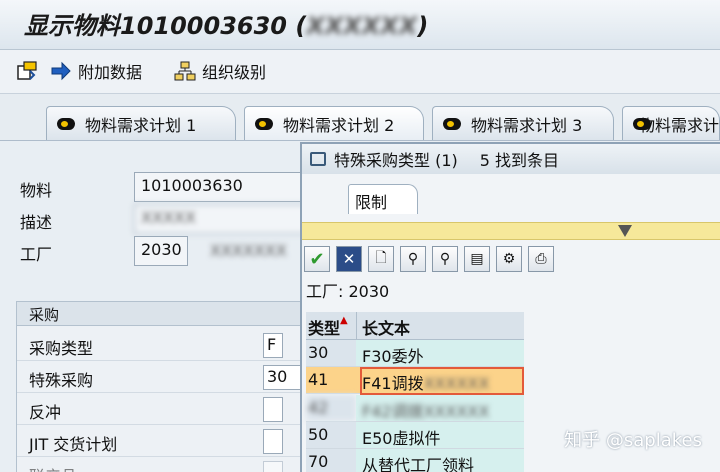  I want to click on check-icon: ✔, so click(317, 259).